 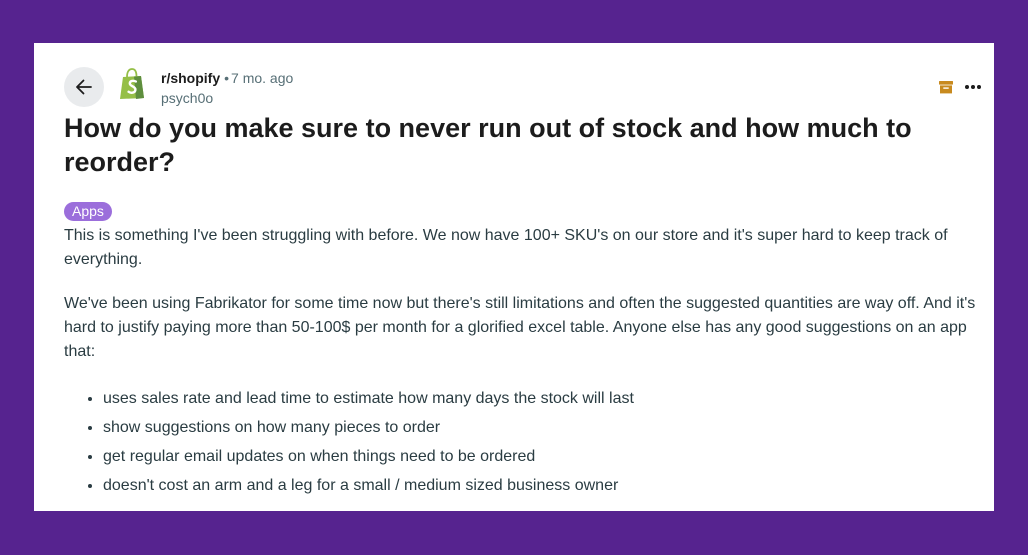 What do you see at coordinates (190, 78) in the screenshot?
I see `subreddit-link: r/shopify` at bounding box center [190, 78].